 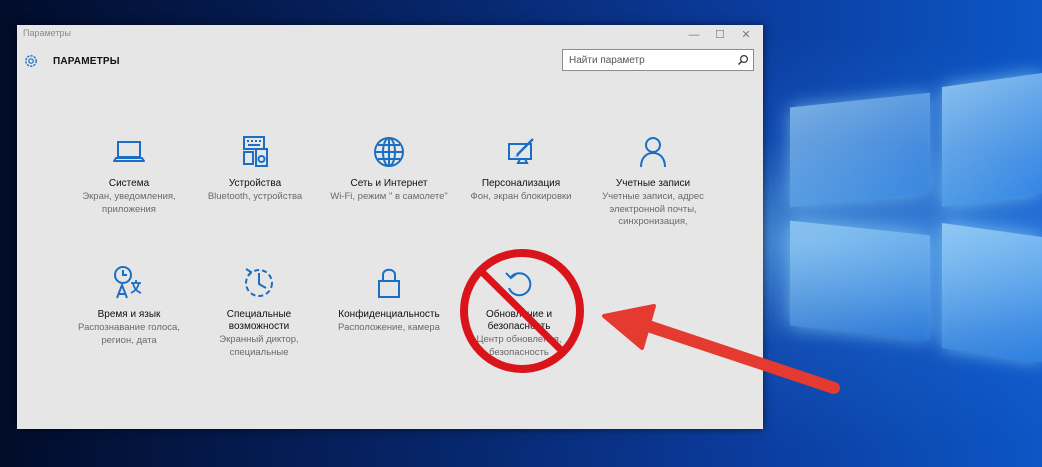 I want to click on accessibility-icon, so click(x=259, y=282).